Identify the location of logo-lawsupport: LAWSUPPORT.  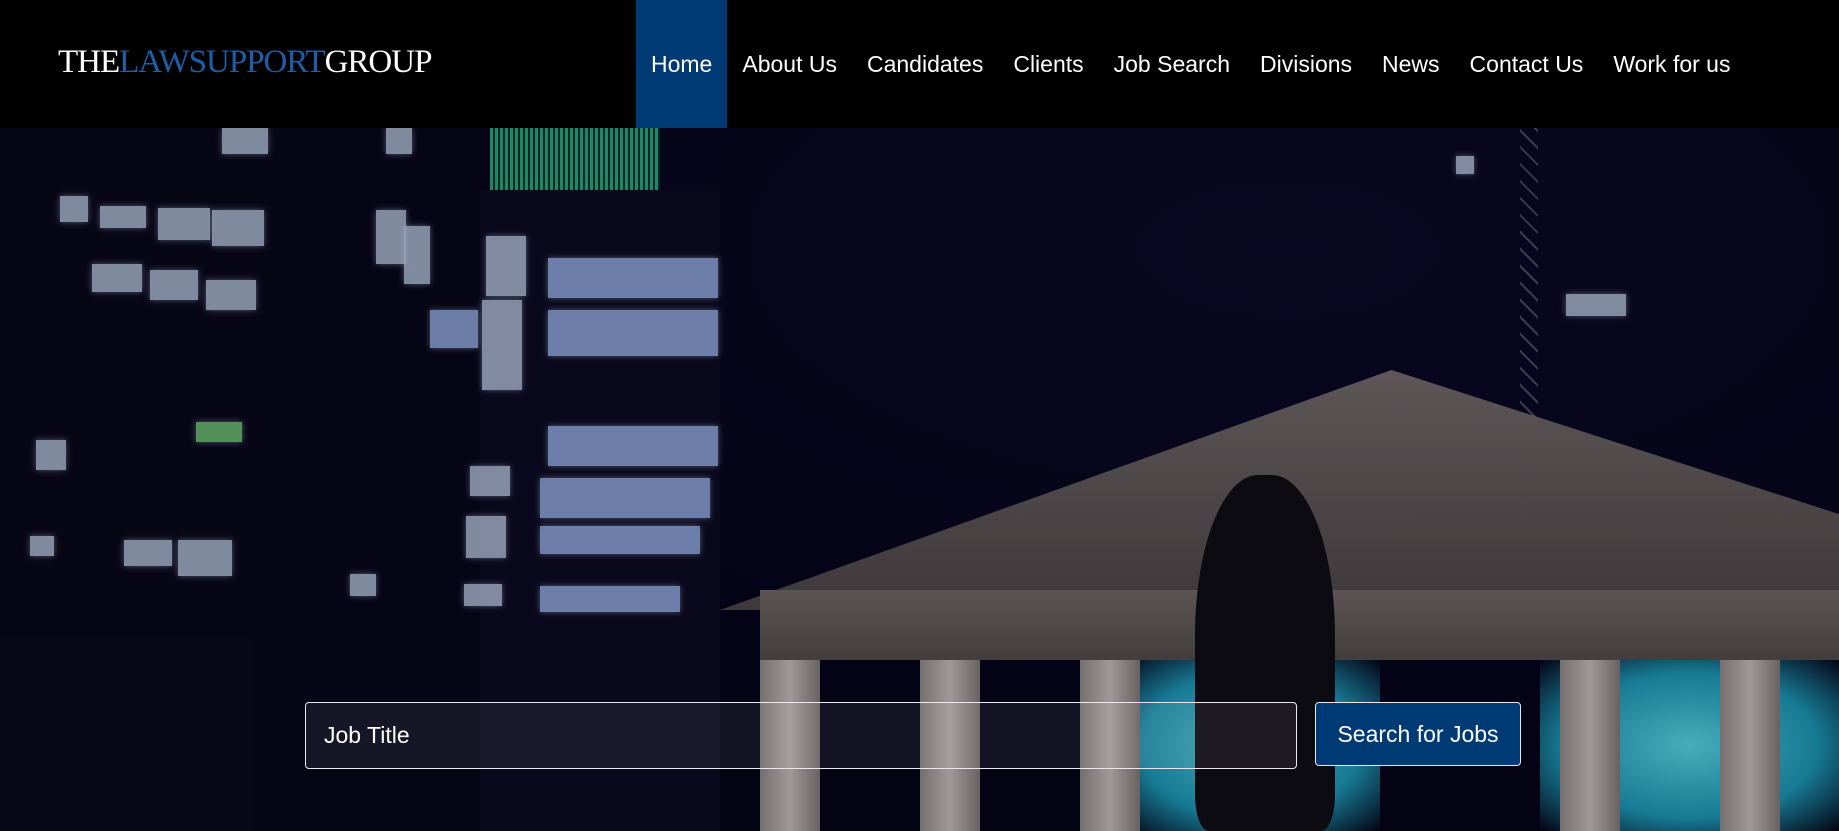
(222, 62).